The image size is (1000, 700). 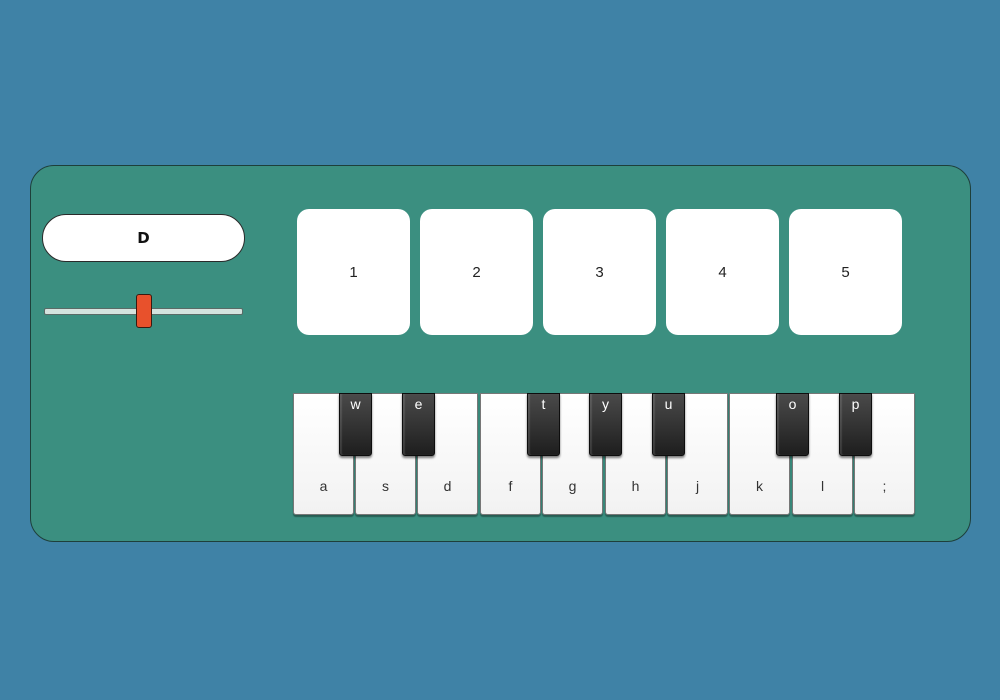 What do you see at coordinates (353, 272) in the screenshot?
I see `pad-1: 1` at bounding box center [353, 272].